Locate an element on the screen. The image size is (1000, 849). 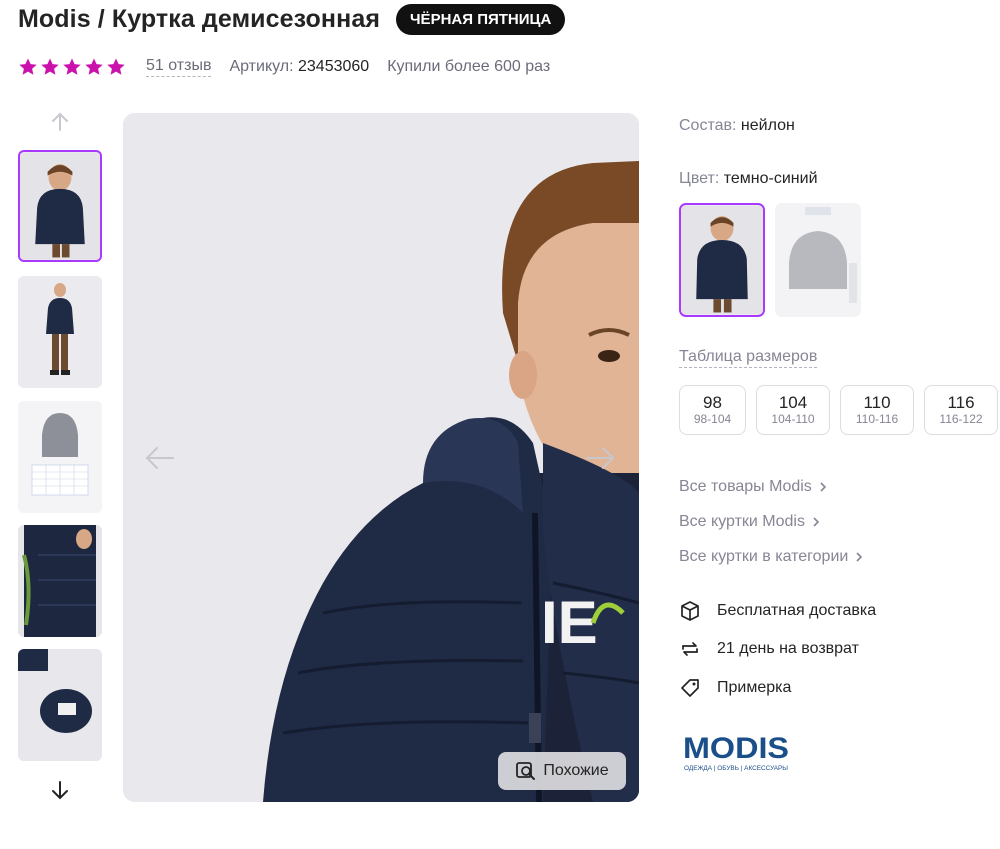
size-option-104: 104 104-110 is located at coordinates (793, 410).